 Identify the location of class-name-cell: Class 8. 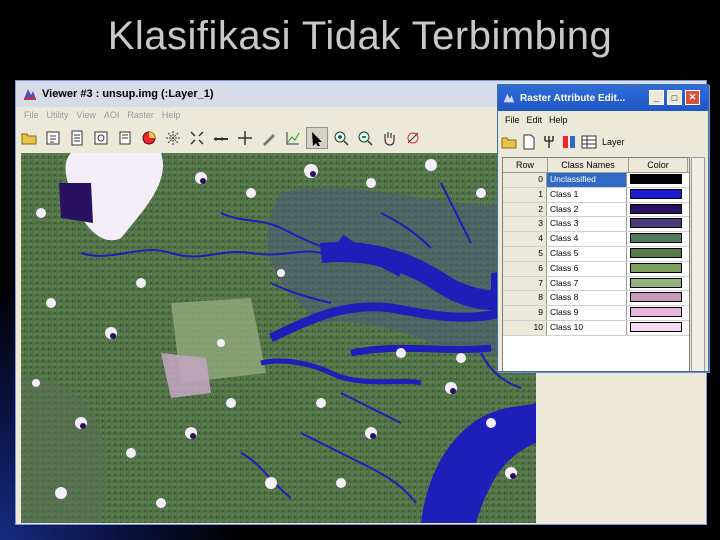
(587, 298).